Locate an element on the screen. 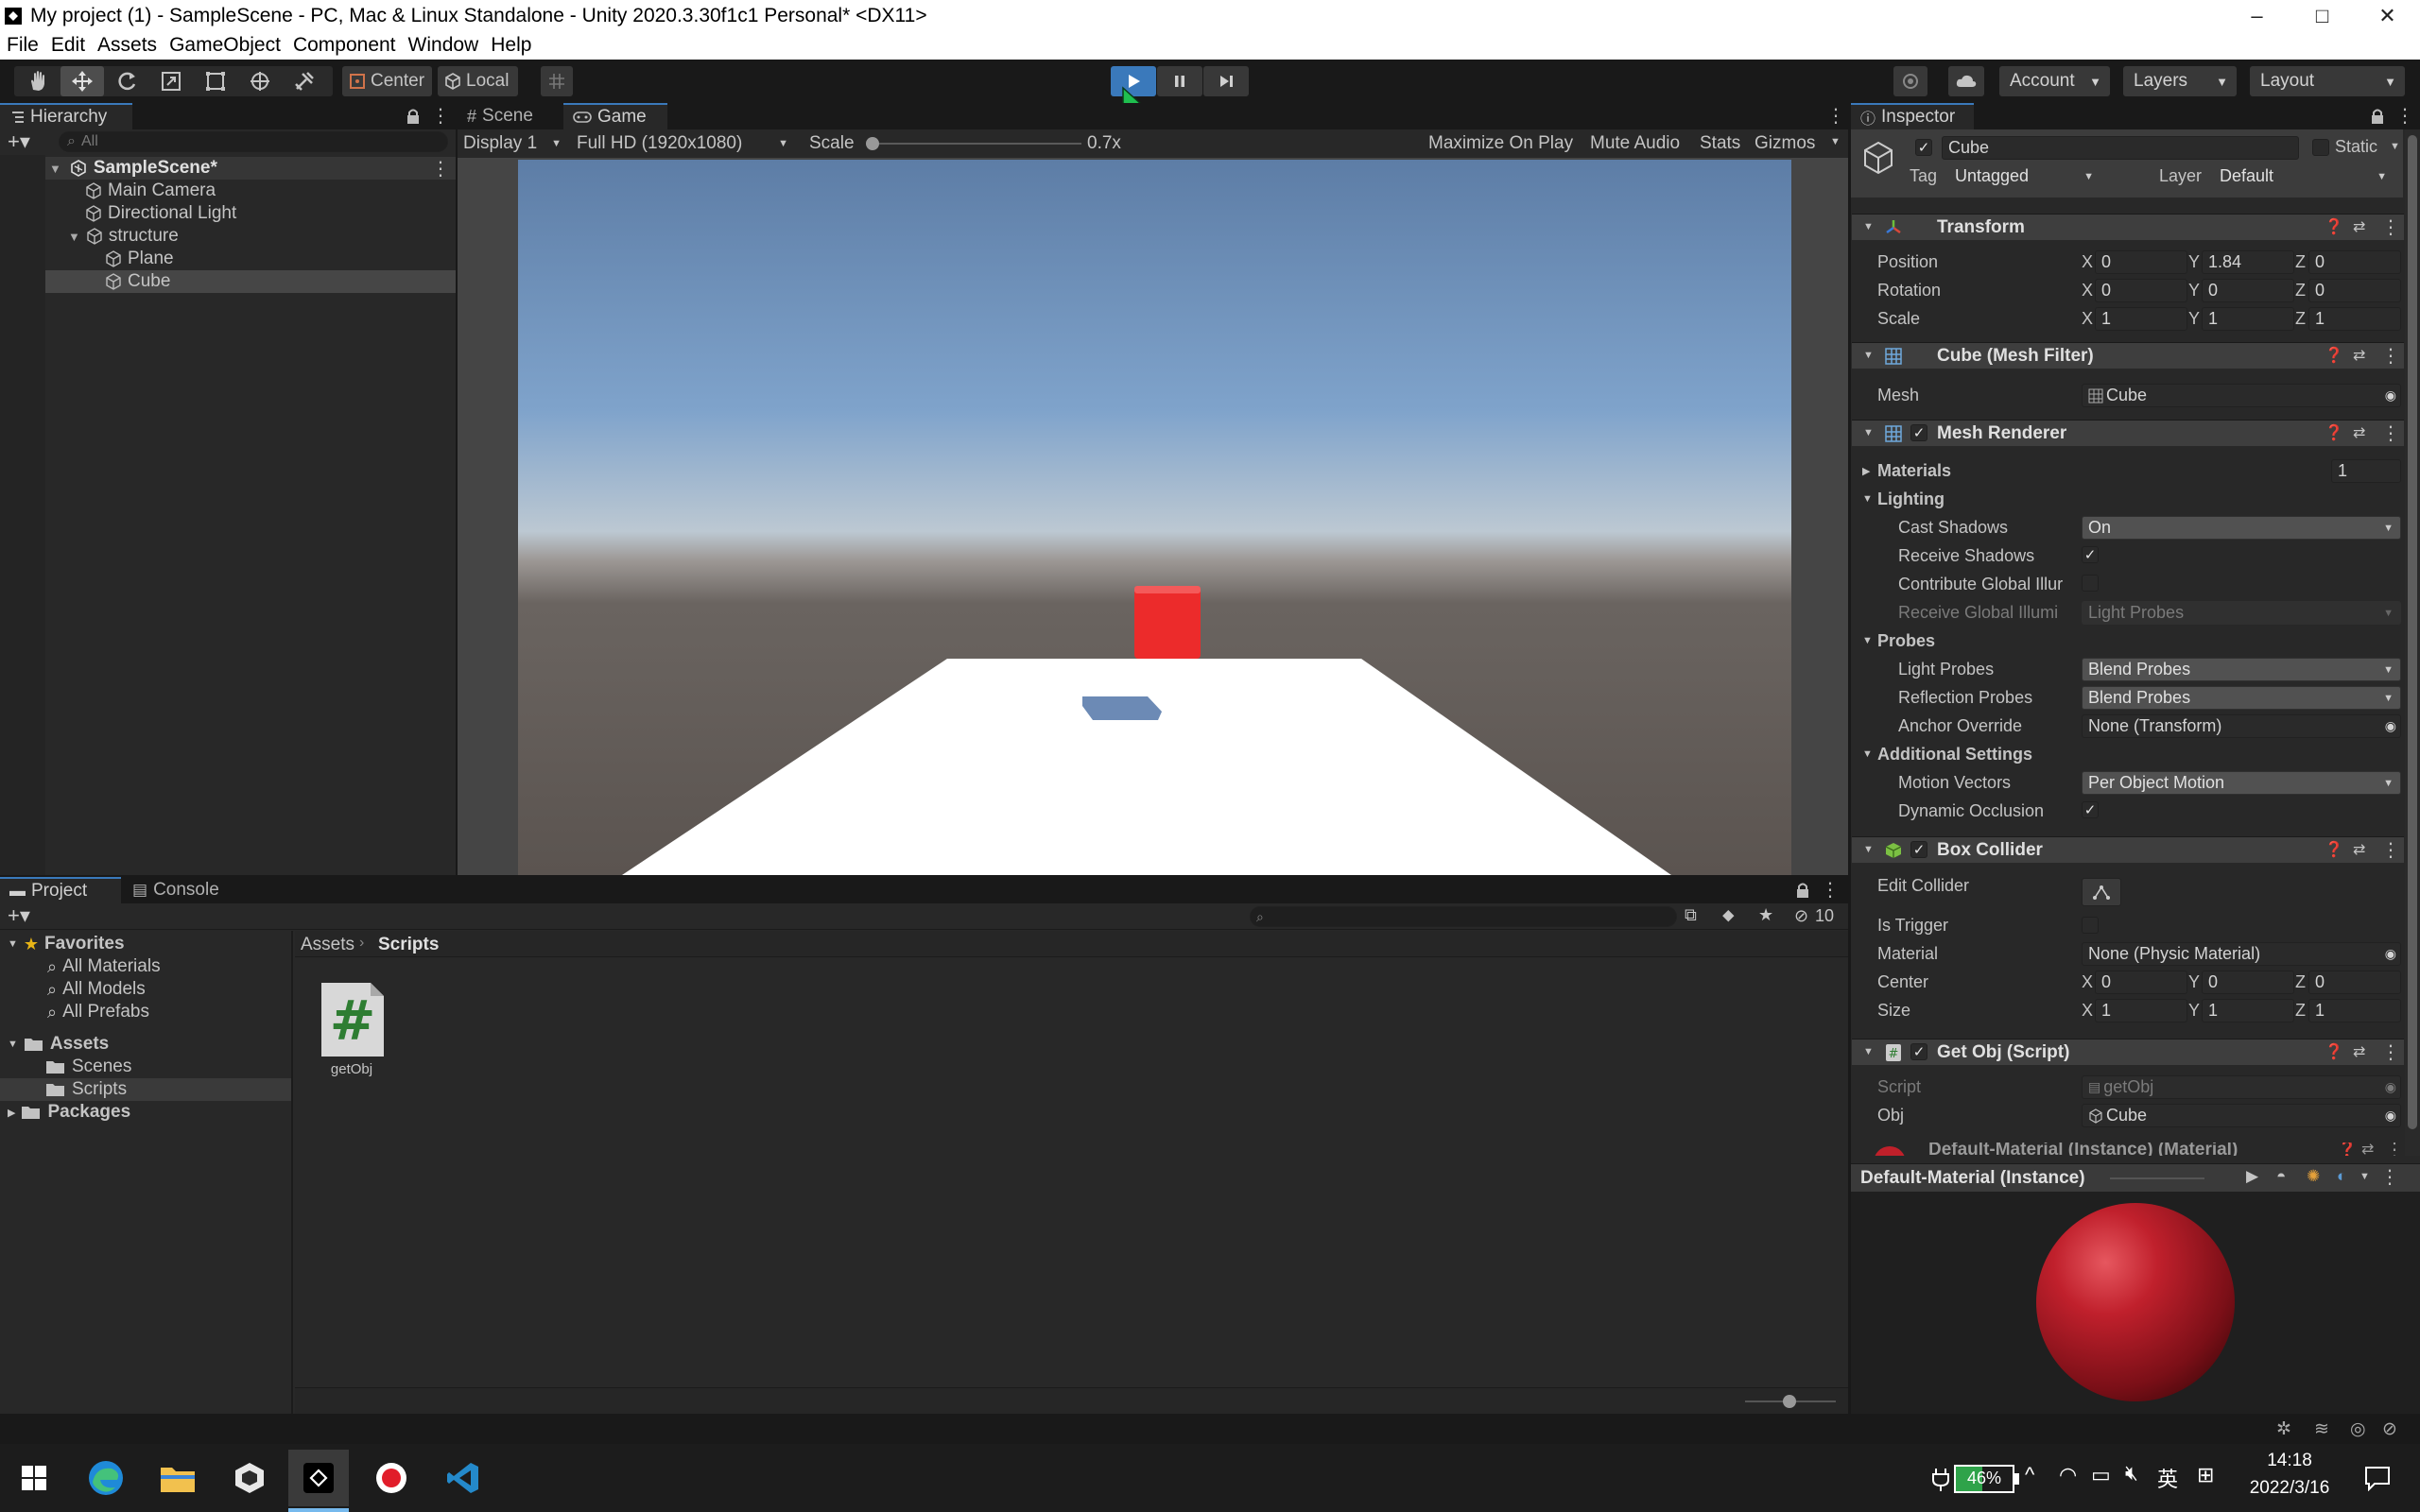 The height and width of the screenshot is (1512, 2420). center-y-field: 0 is located at coordinates (2248, 982).